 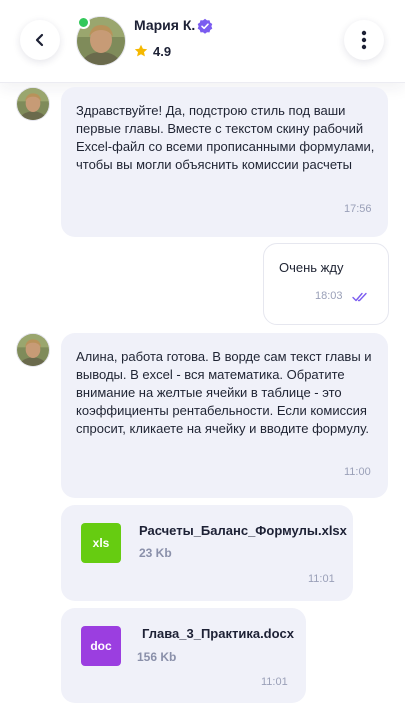 I want to click on read-check-icon, so click(x=359, y=297).